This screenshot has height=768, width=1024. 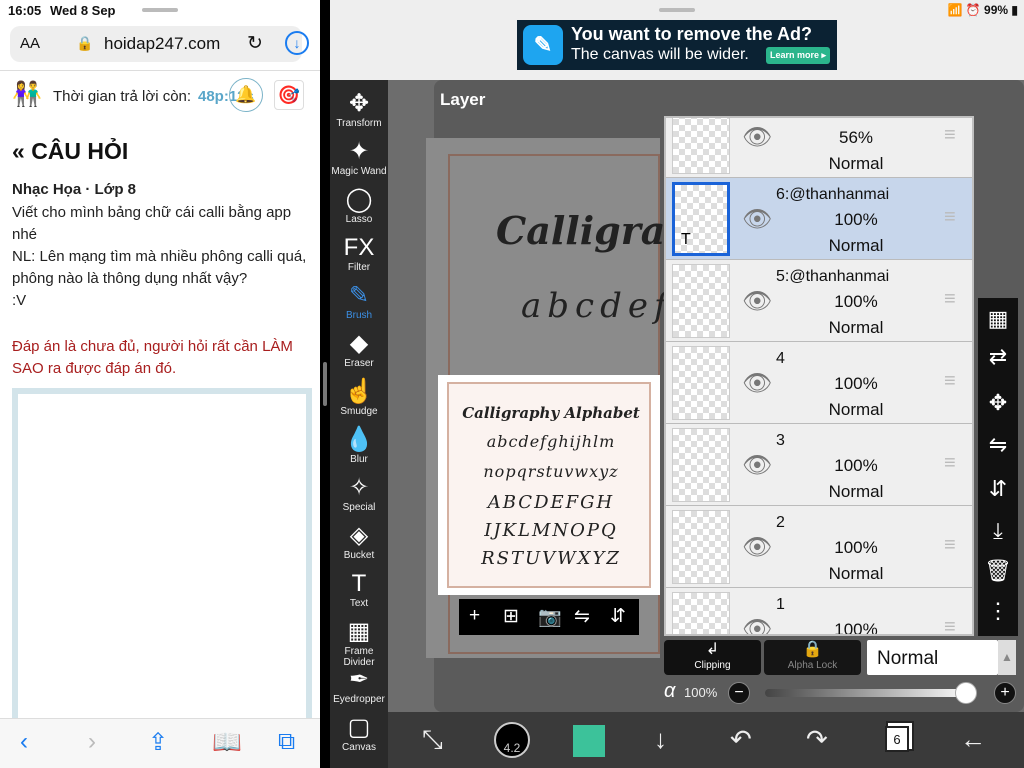 I want to click on text-size-button: AA, so click(x=30, y=43).